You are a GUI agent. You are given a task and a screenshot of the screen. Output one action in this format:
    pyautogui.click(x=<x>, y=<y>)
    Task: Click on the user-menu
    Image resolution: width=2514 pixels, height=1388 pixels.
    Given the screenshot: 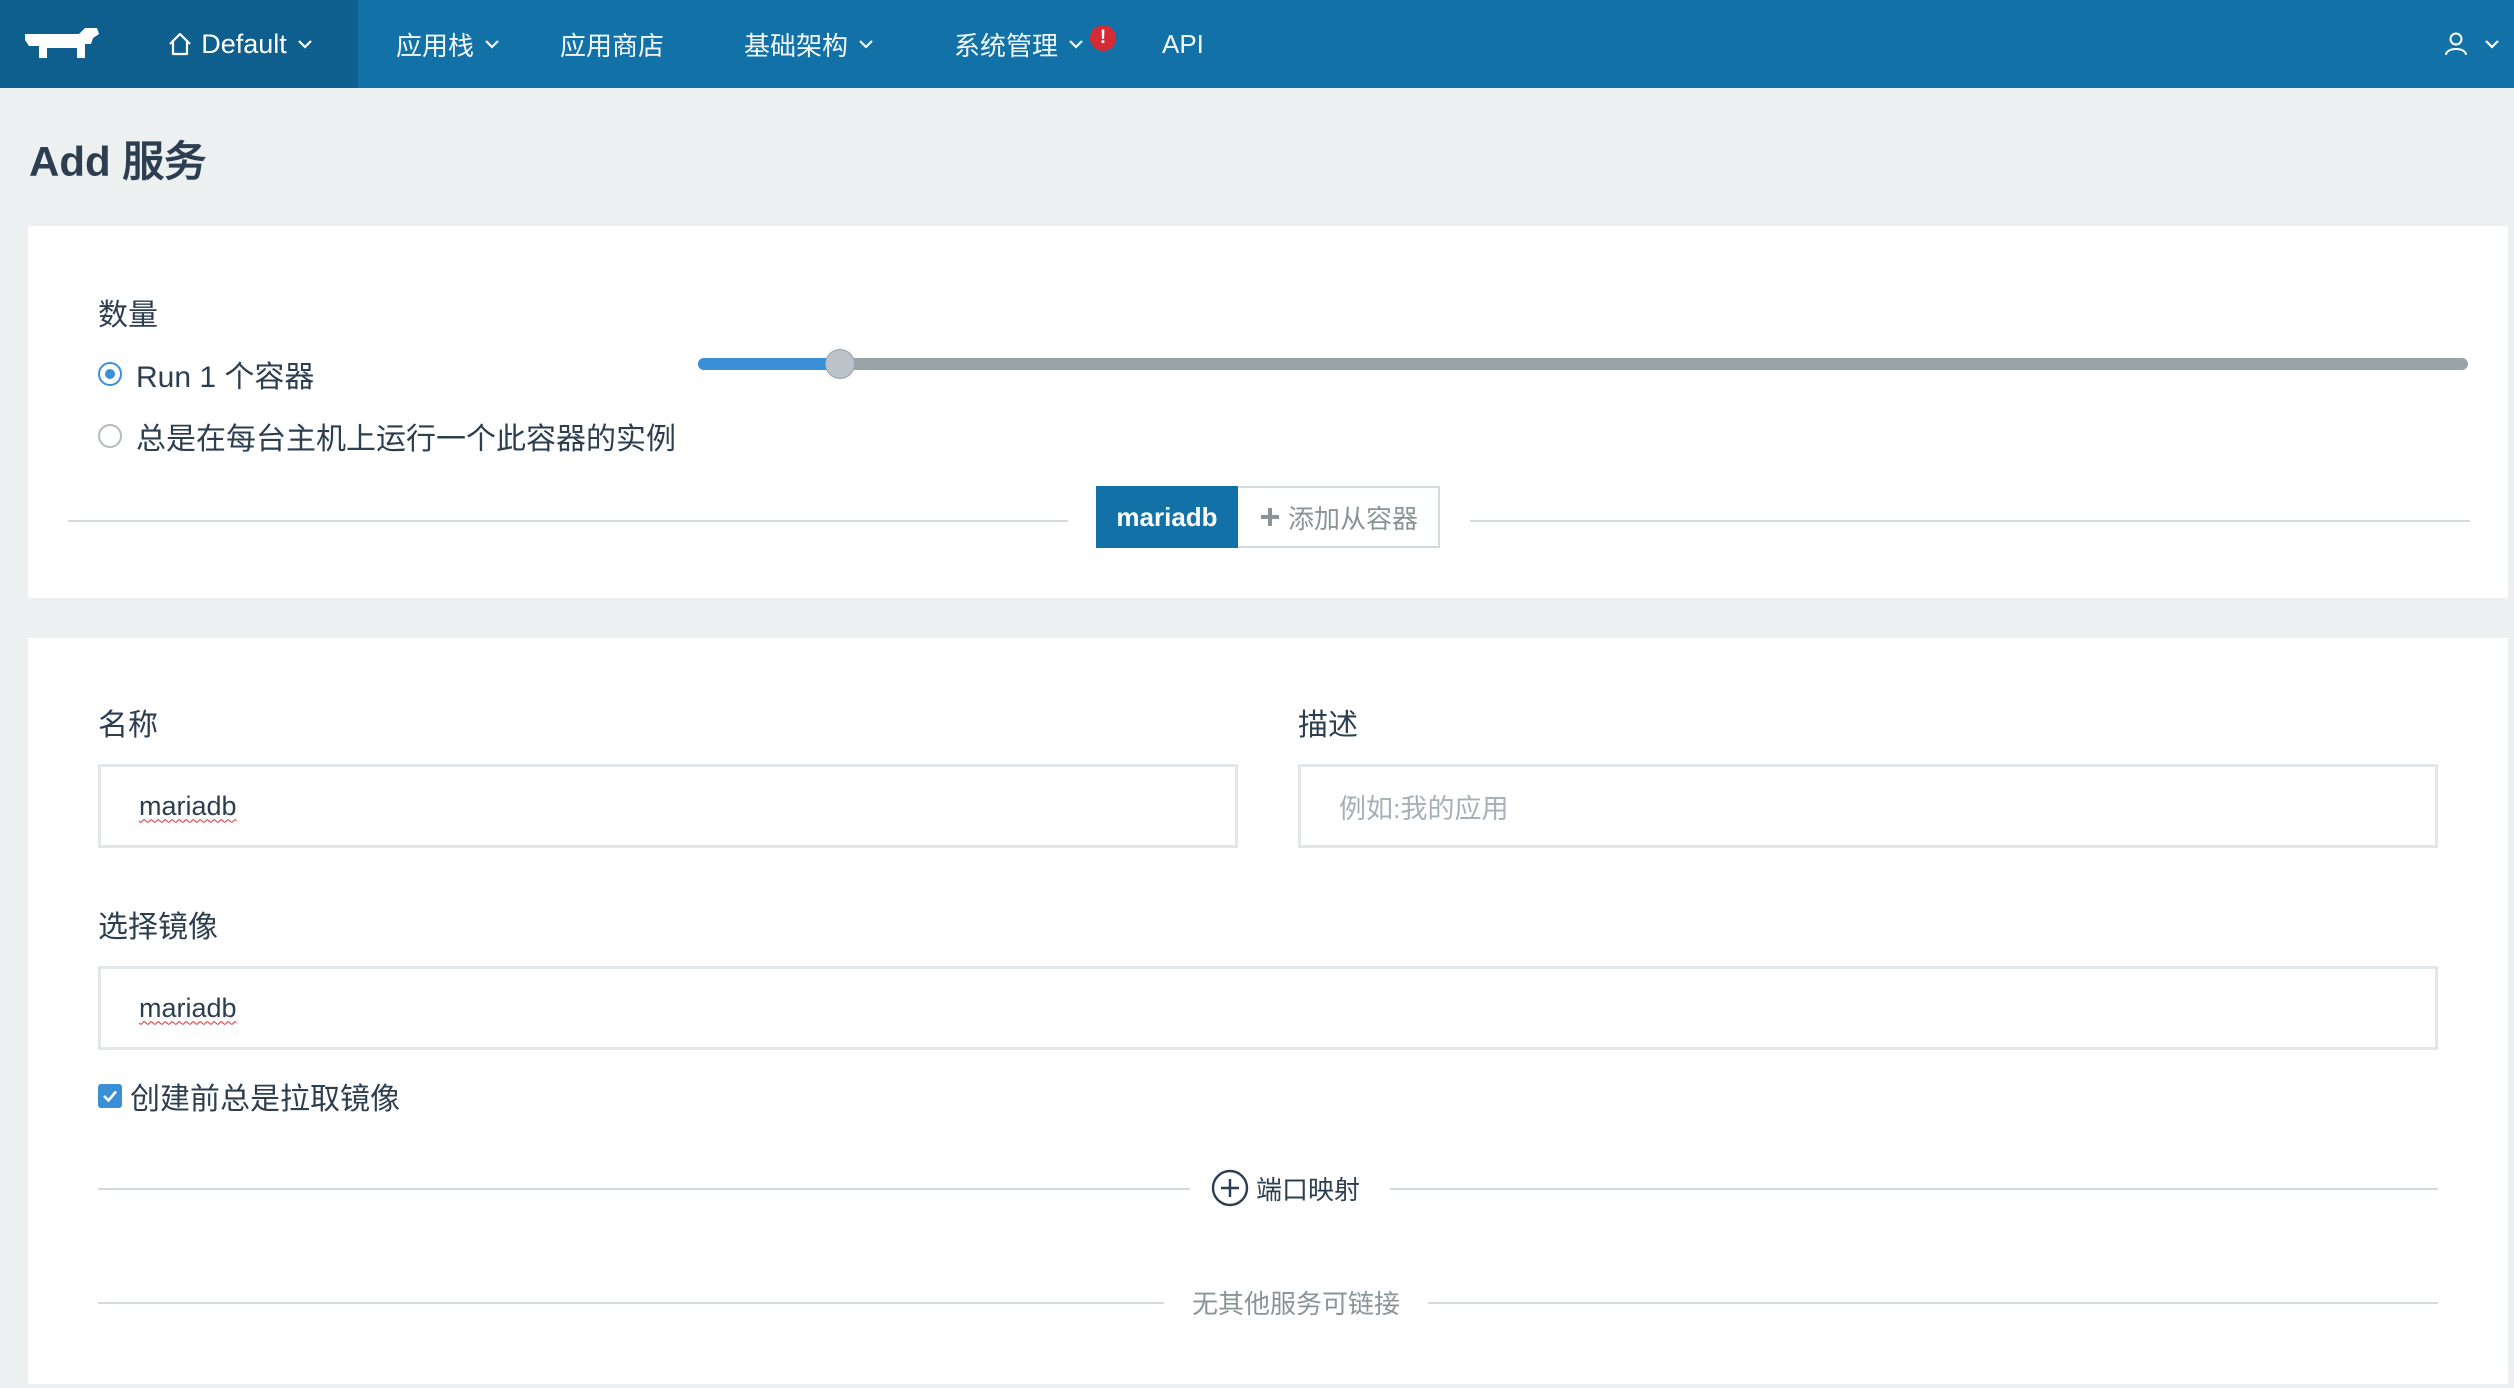 What is the action you would take?
    pyautogui.click(x=2479, y=44)
    